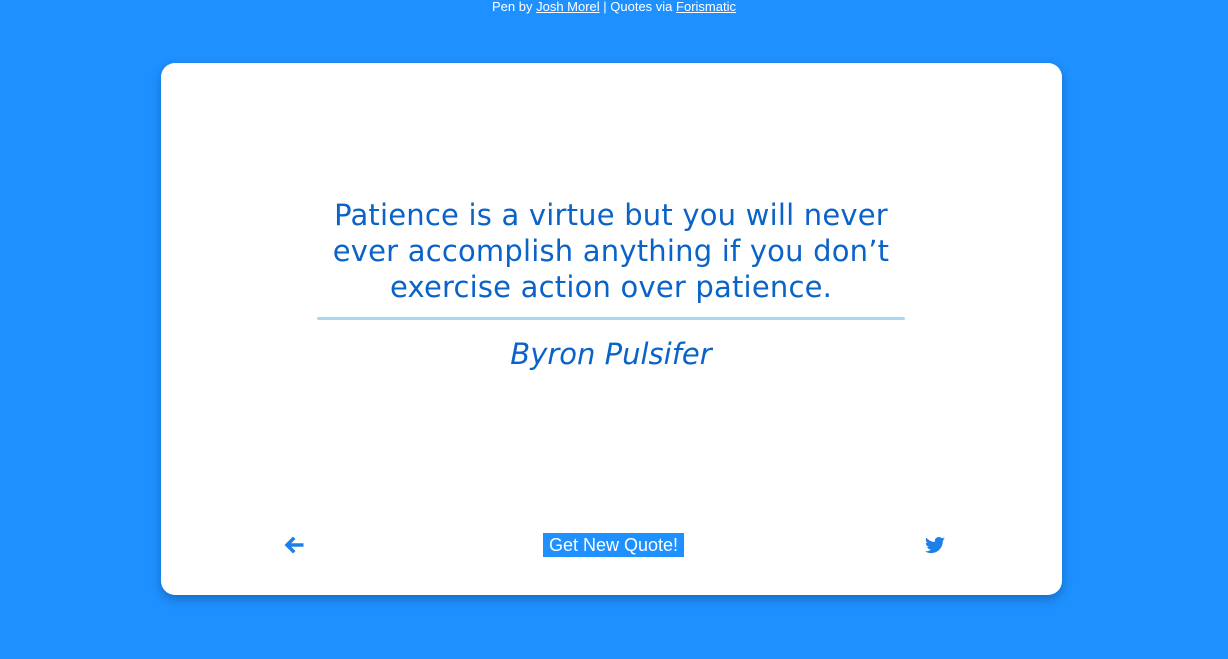 This screenshot has width=1228, height=659. I want to click on new-quote-button: Get New Quote!, so click(614, 545).